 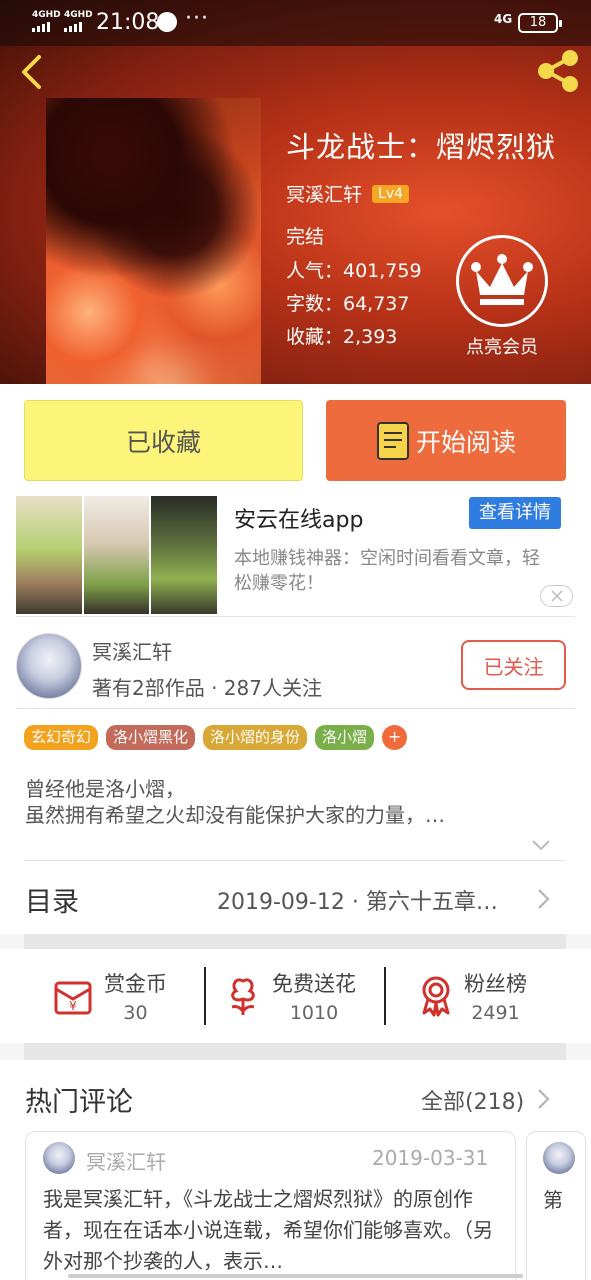 What do you see at coordinates (305, 237) in the screenshot?
I see `book-status: 完结` at bounding box center [305, 237].